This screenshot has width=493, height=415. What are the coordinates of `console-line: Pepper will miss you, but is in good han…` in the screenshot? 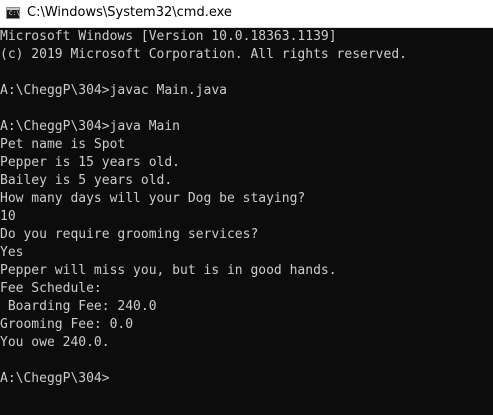 It's located at (168, 270).